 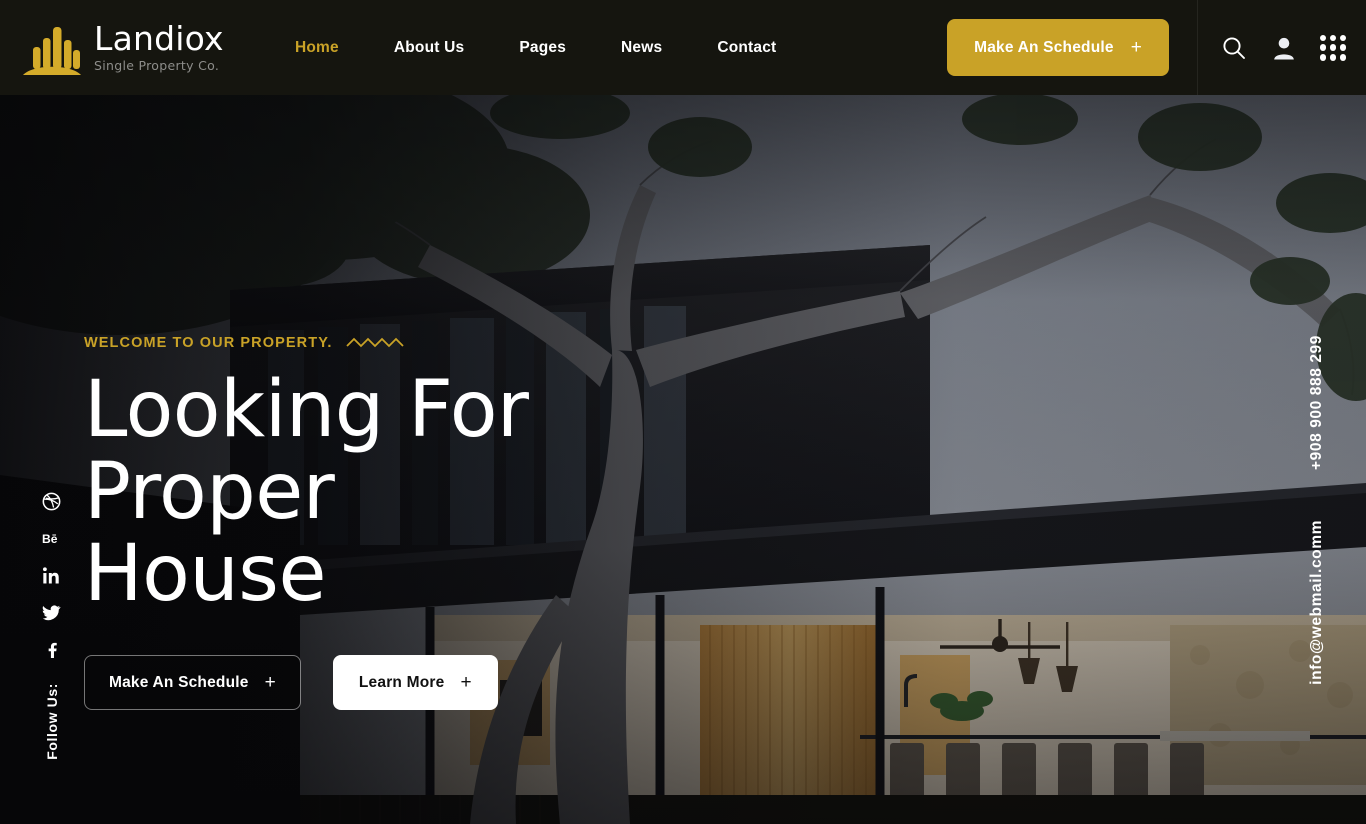 I want to click on svg-text: Bē, so click(x=50, y=539).